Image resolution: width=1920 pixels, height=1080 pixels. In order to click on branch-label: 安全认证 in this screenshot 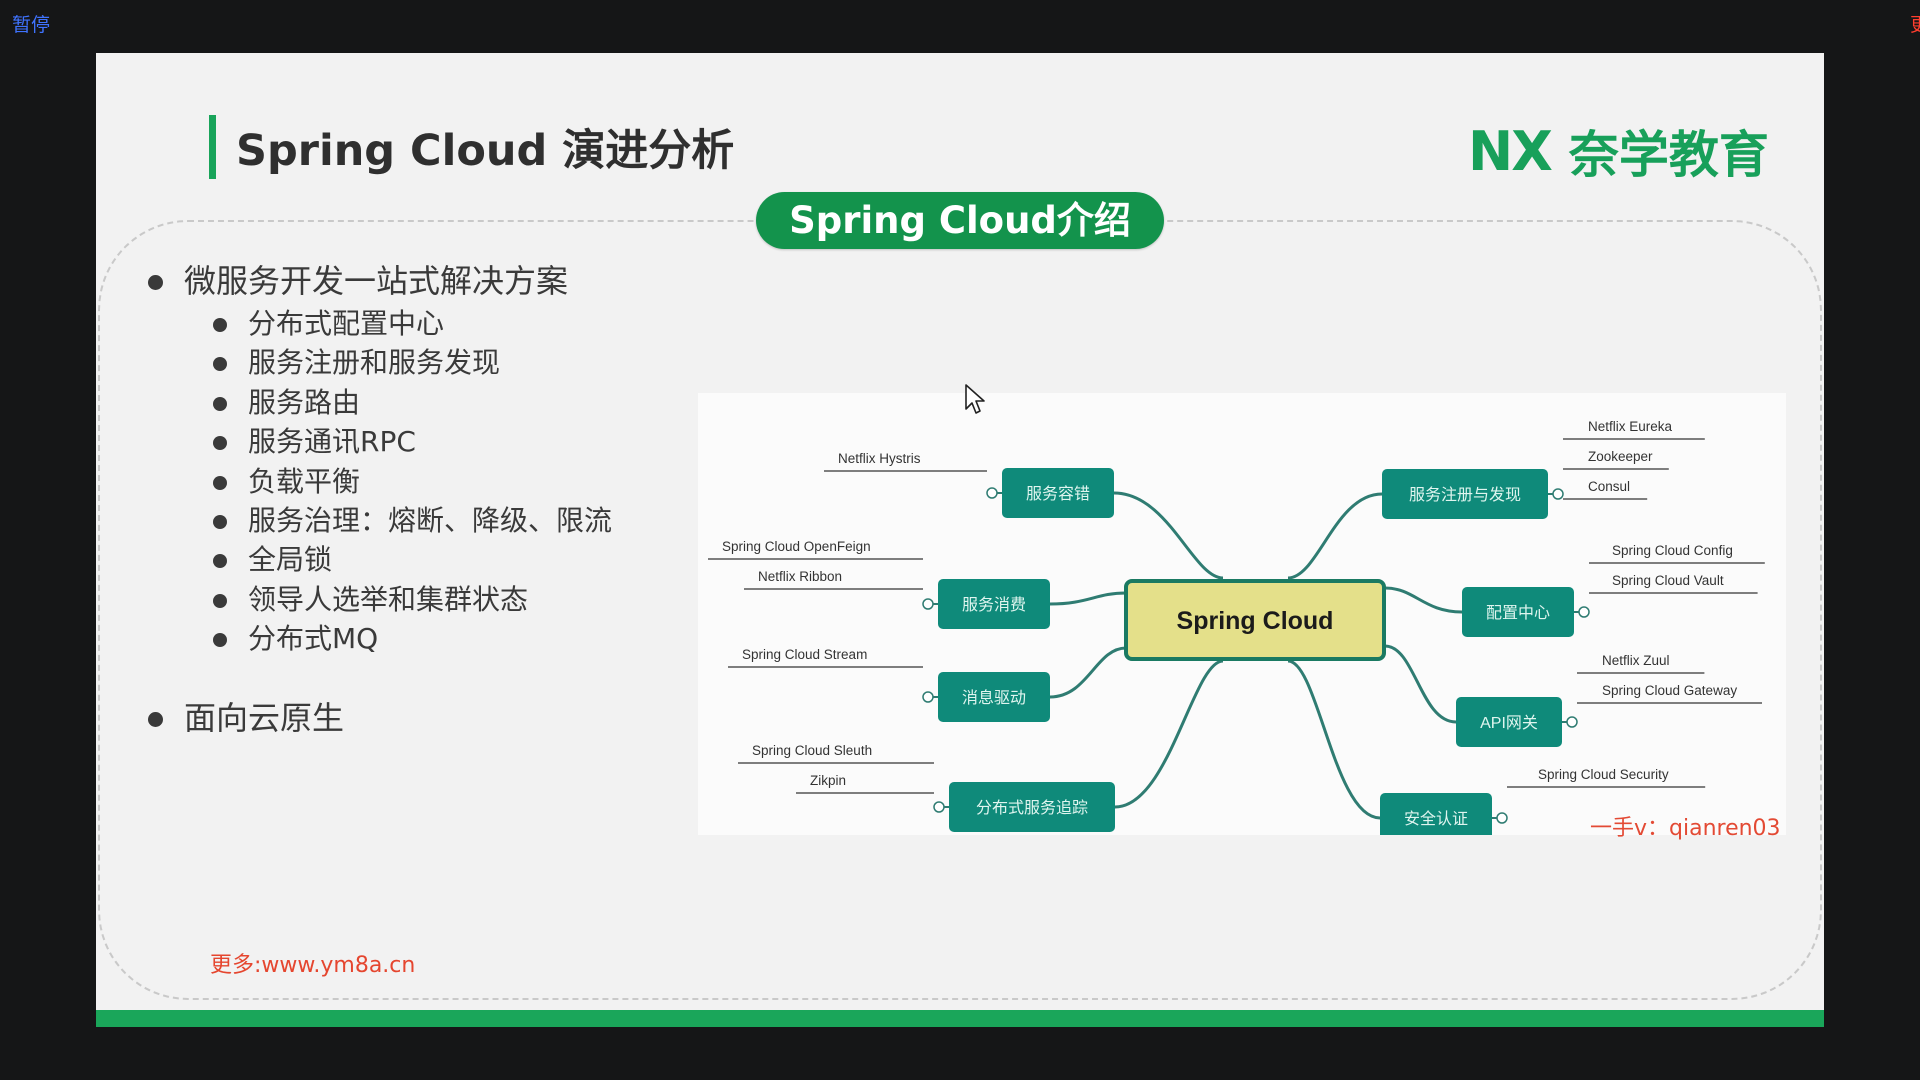, I will do `click(1436, 819)`.